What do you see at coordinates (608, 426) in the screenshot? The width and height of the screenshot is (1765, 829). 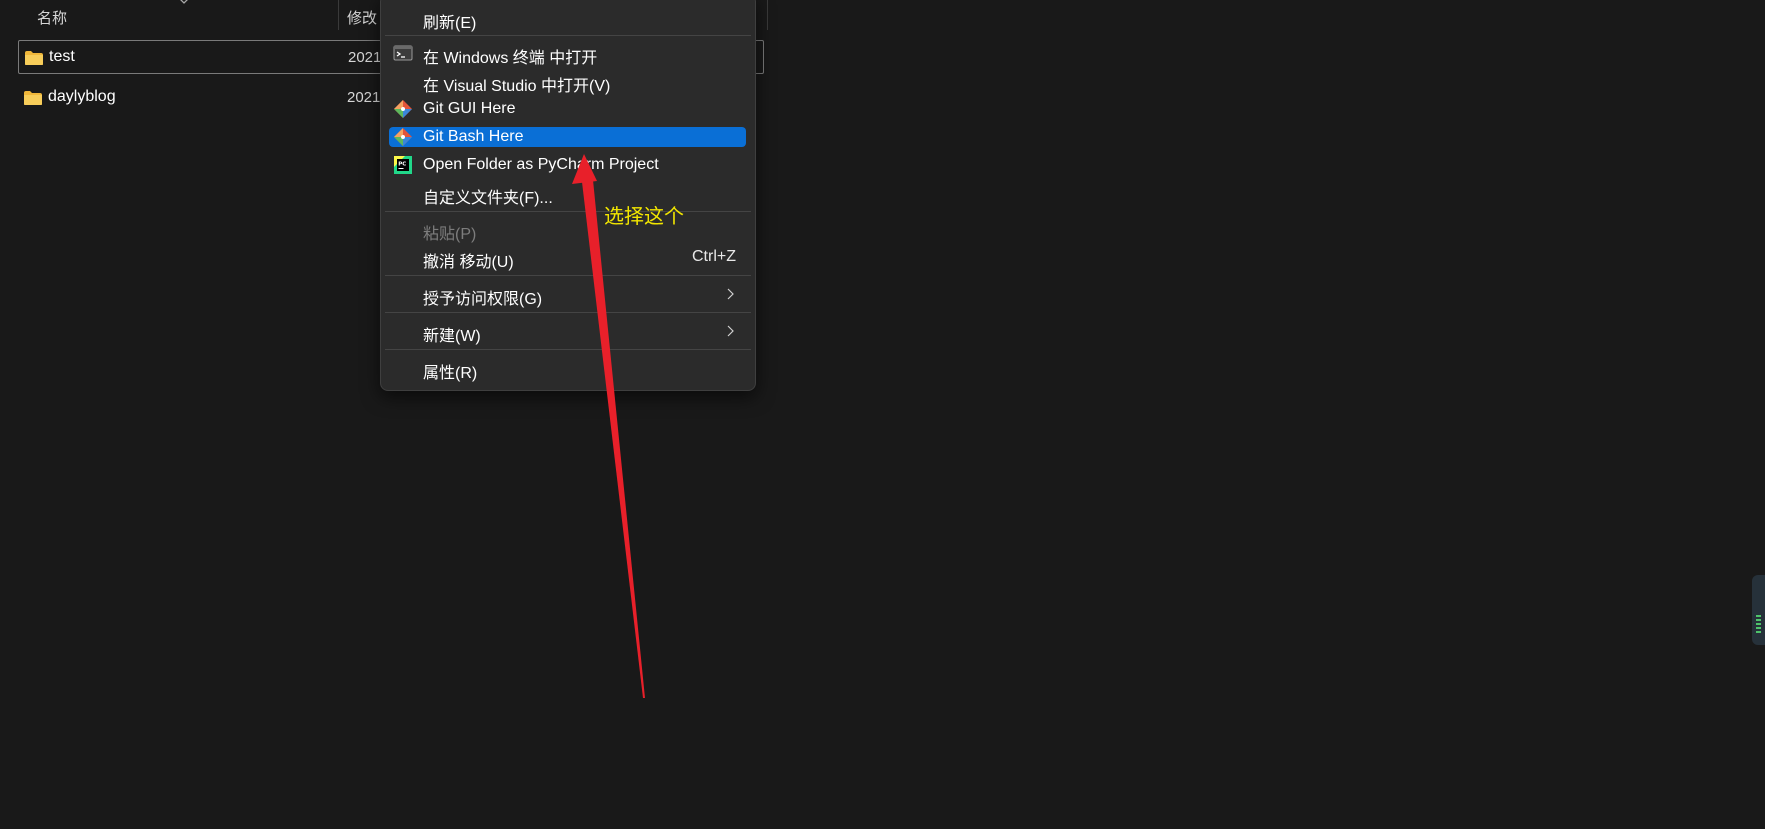 I see `annotation-arrow` at bounding box center [608, 426].